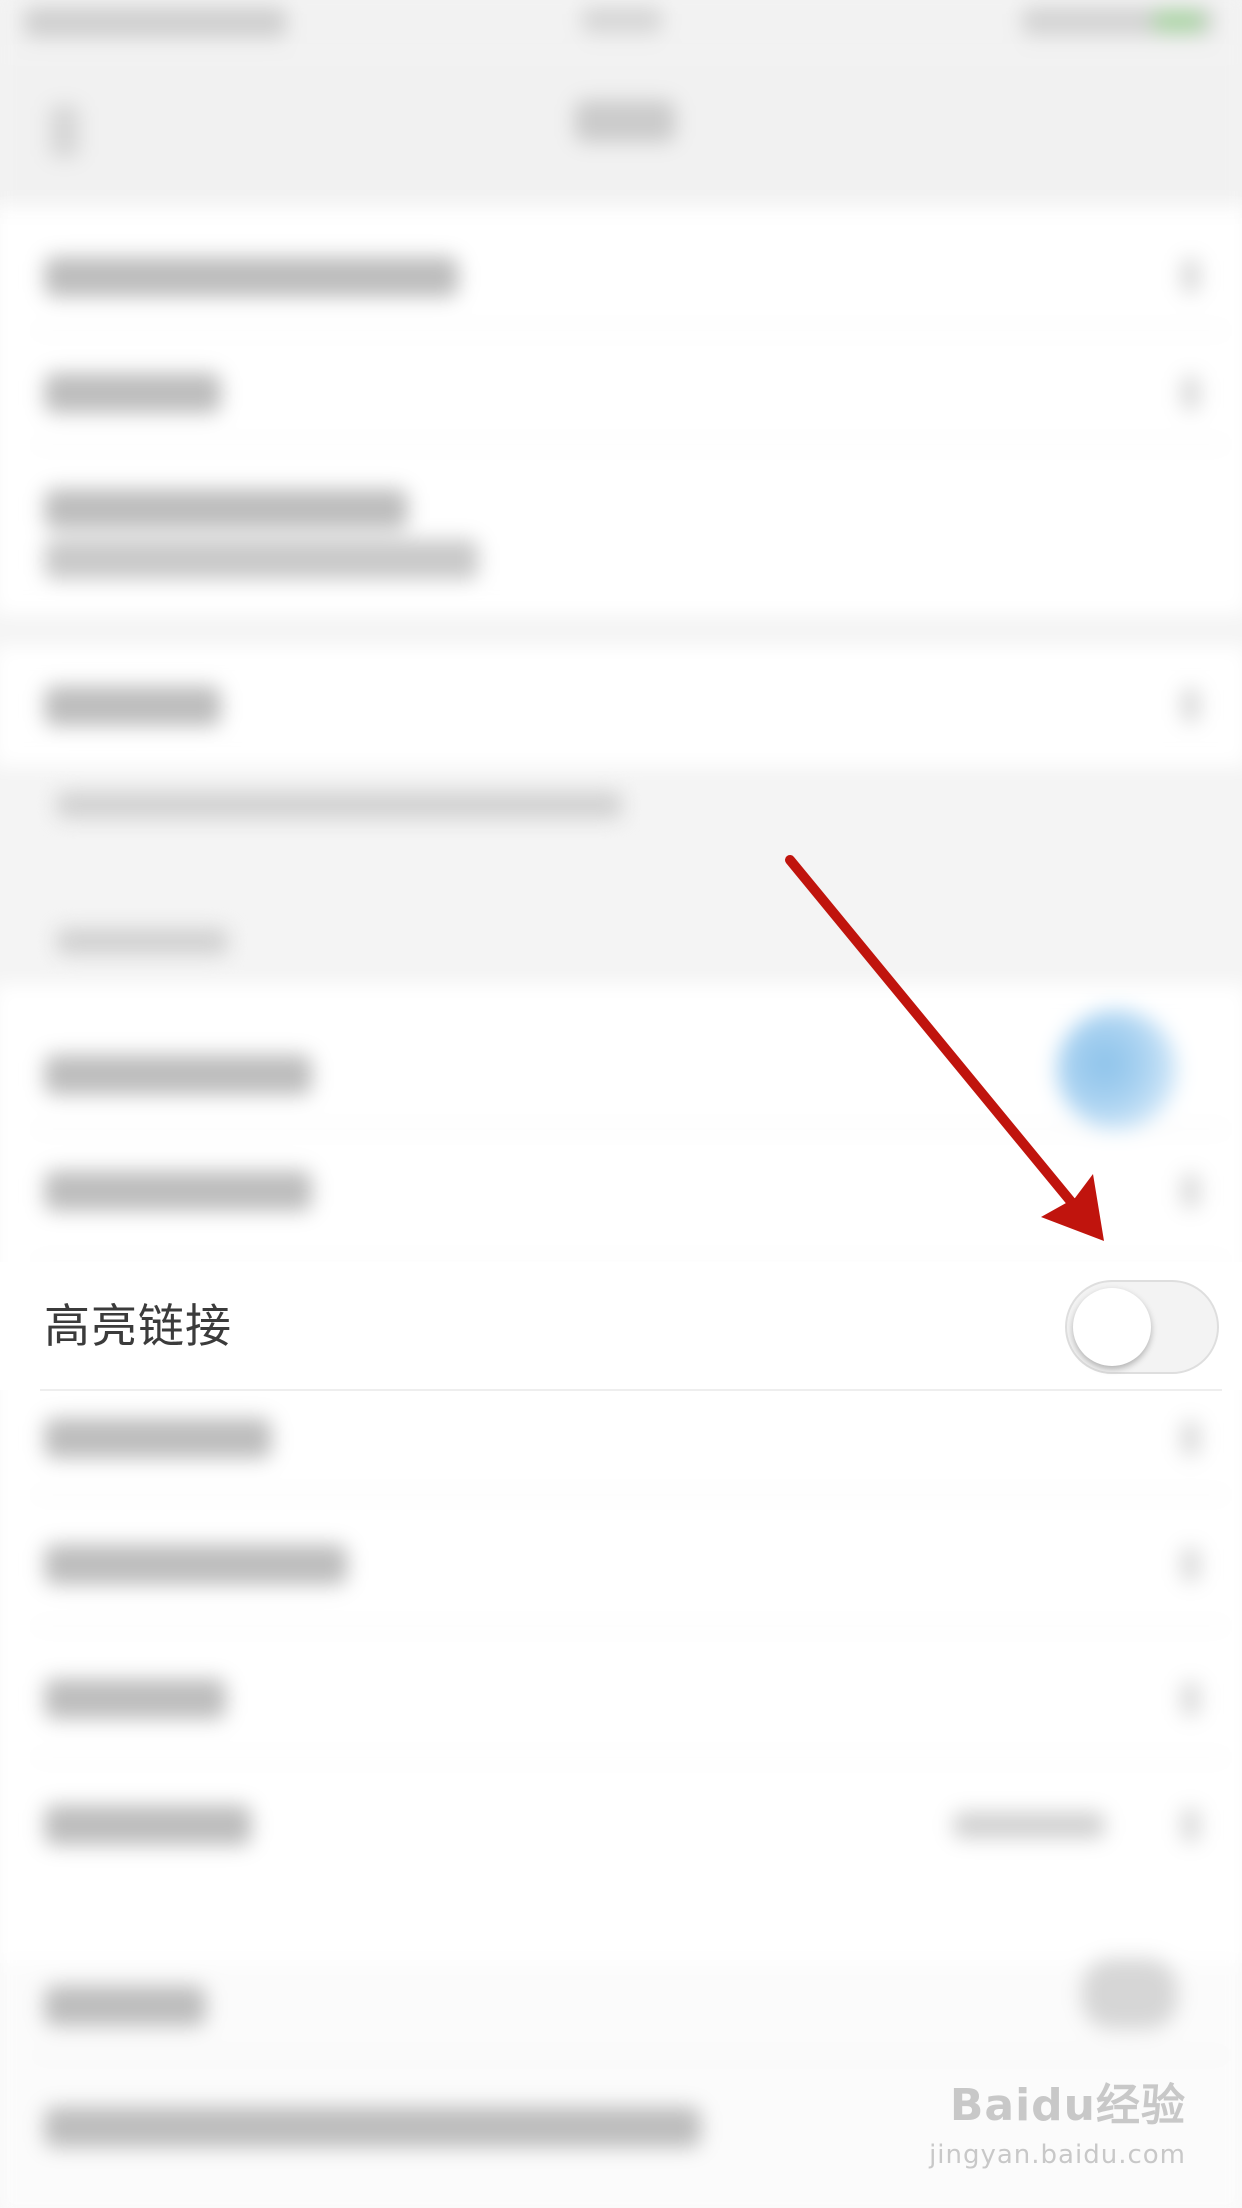 This screenshot has height=2208, width=1242. What do you see at coordinates (622, 20) in the screenshot?
I see `status-time-blur` at bounding box center [622, 20].